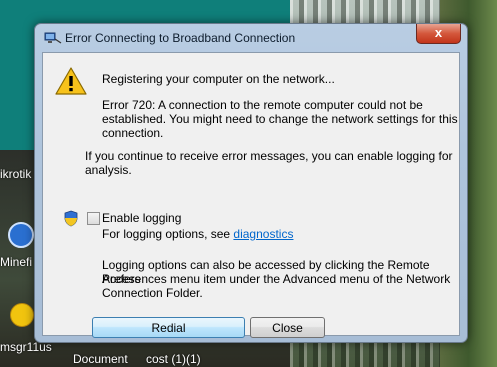 The width and height of the screenshot is (497, 367). Describe the element at coordinates (168, 327) in the screenshot. I see `redial-button: Redial` at that location.